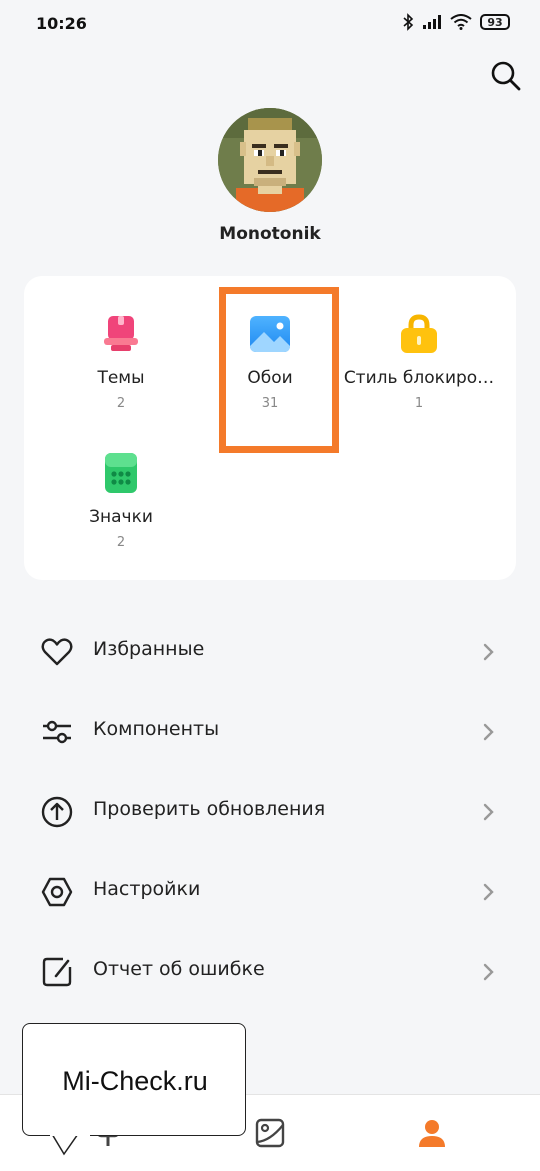 The height and width of the screenshot is (1171, 540). Describe the element at coordinates (70, 1145) in the screenshot. I see `callout-tail` at that location.